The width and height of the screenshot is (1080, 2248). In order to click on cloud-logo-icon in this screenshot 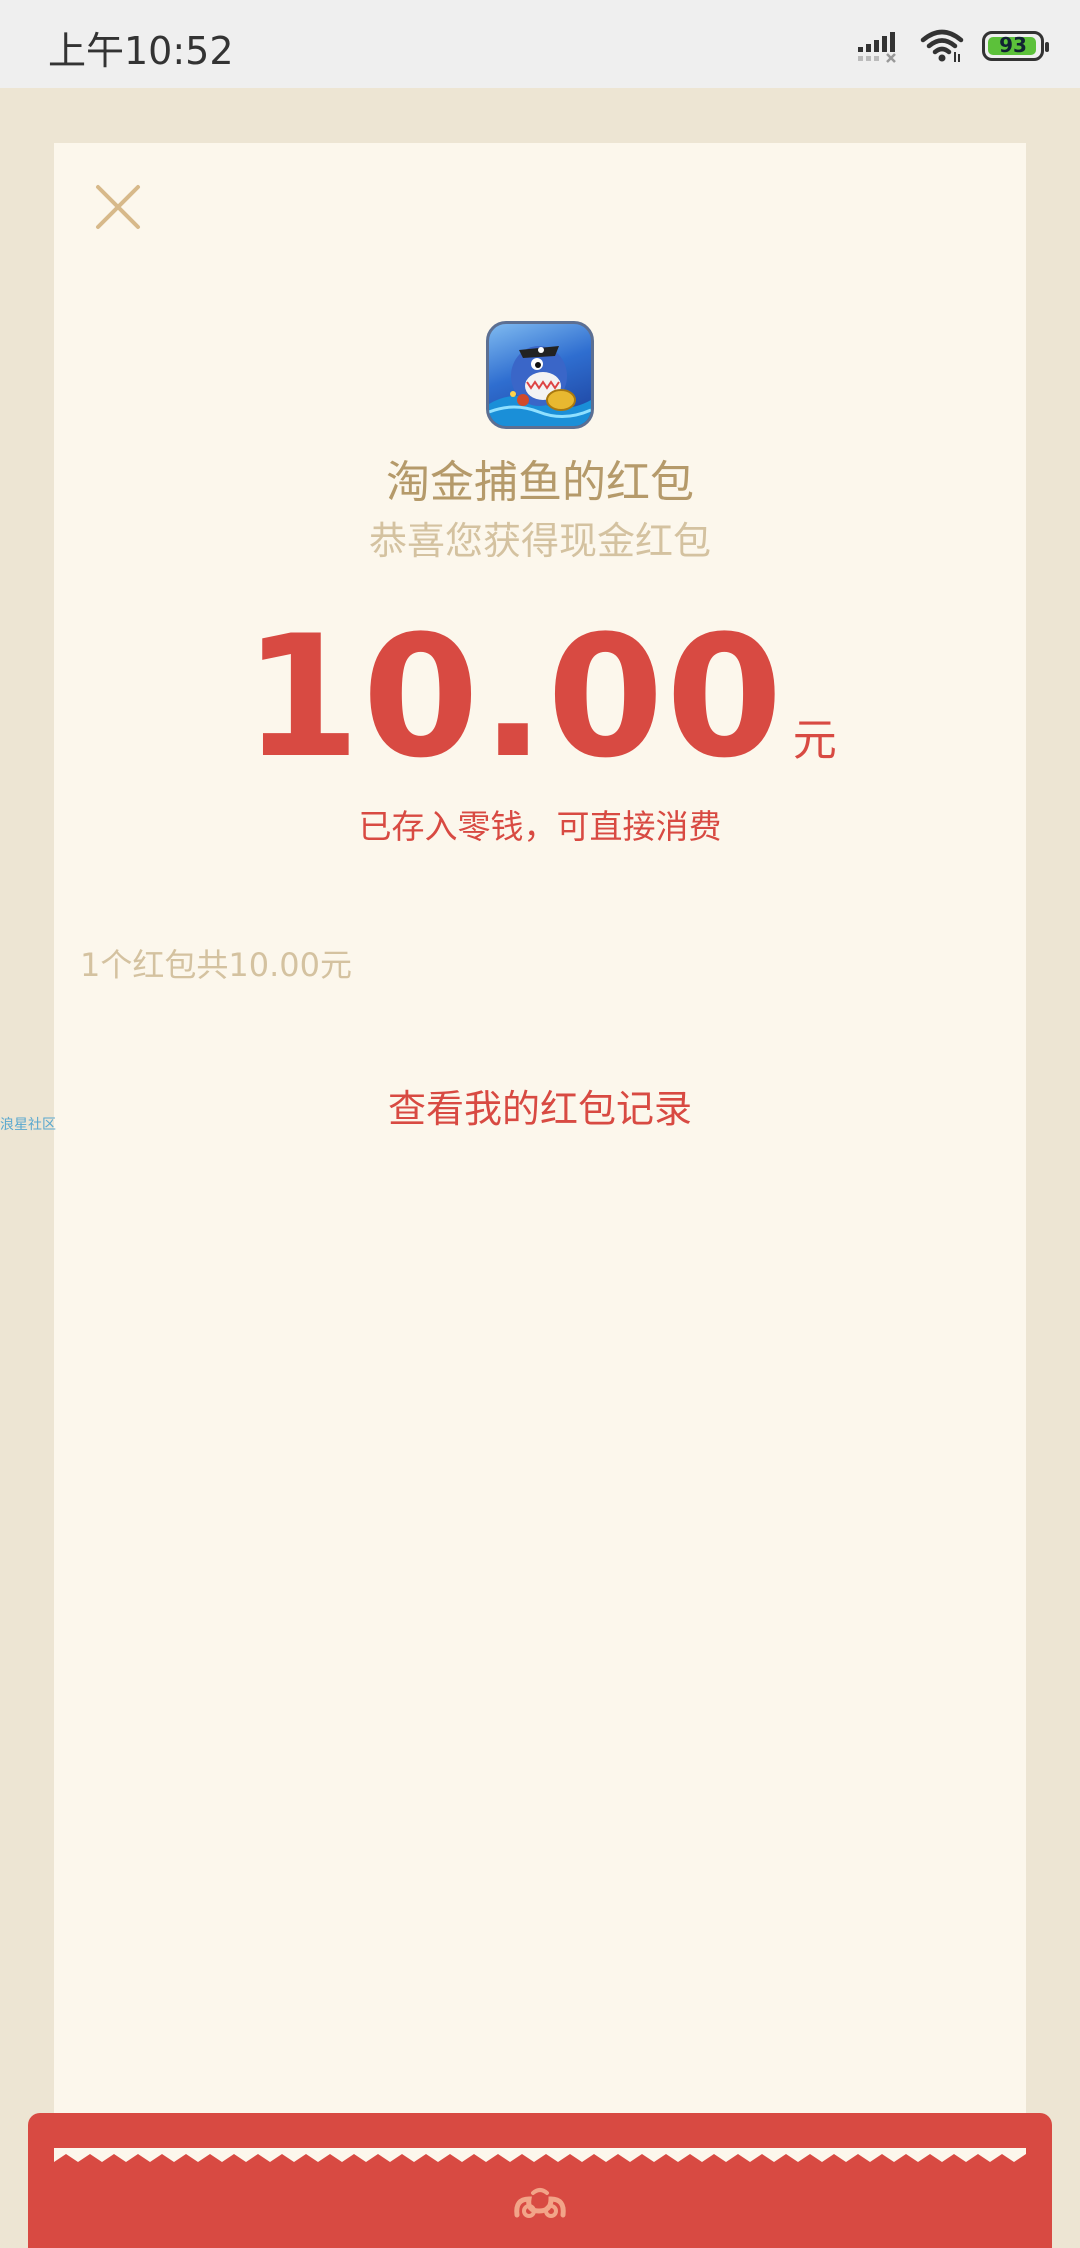, I will do `click(540, 2203)`.